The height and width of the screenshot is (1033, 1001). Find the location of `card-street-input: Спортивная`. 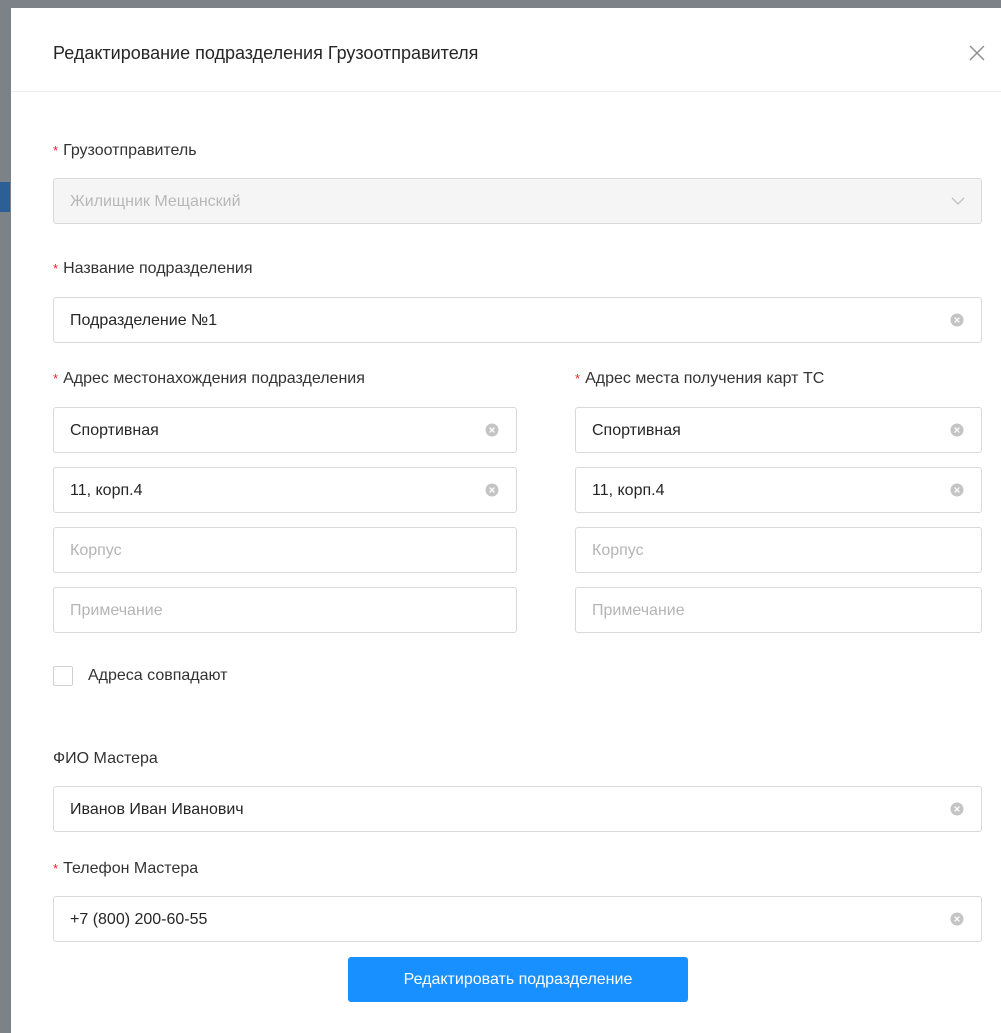

card-street-input: Спортивная is located at coordinates (778, 430).